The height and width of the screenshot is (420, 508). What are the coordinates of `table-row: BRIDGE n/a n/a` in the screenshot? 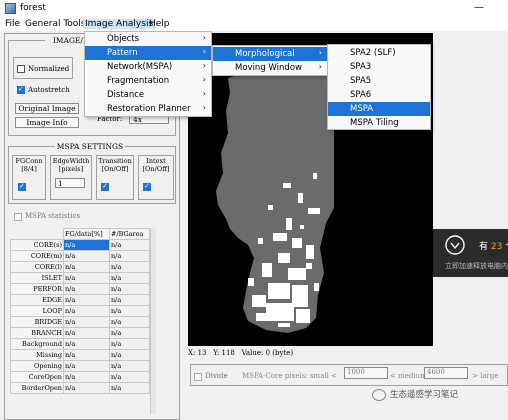 It's located at (80, 322).